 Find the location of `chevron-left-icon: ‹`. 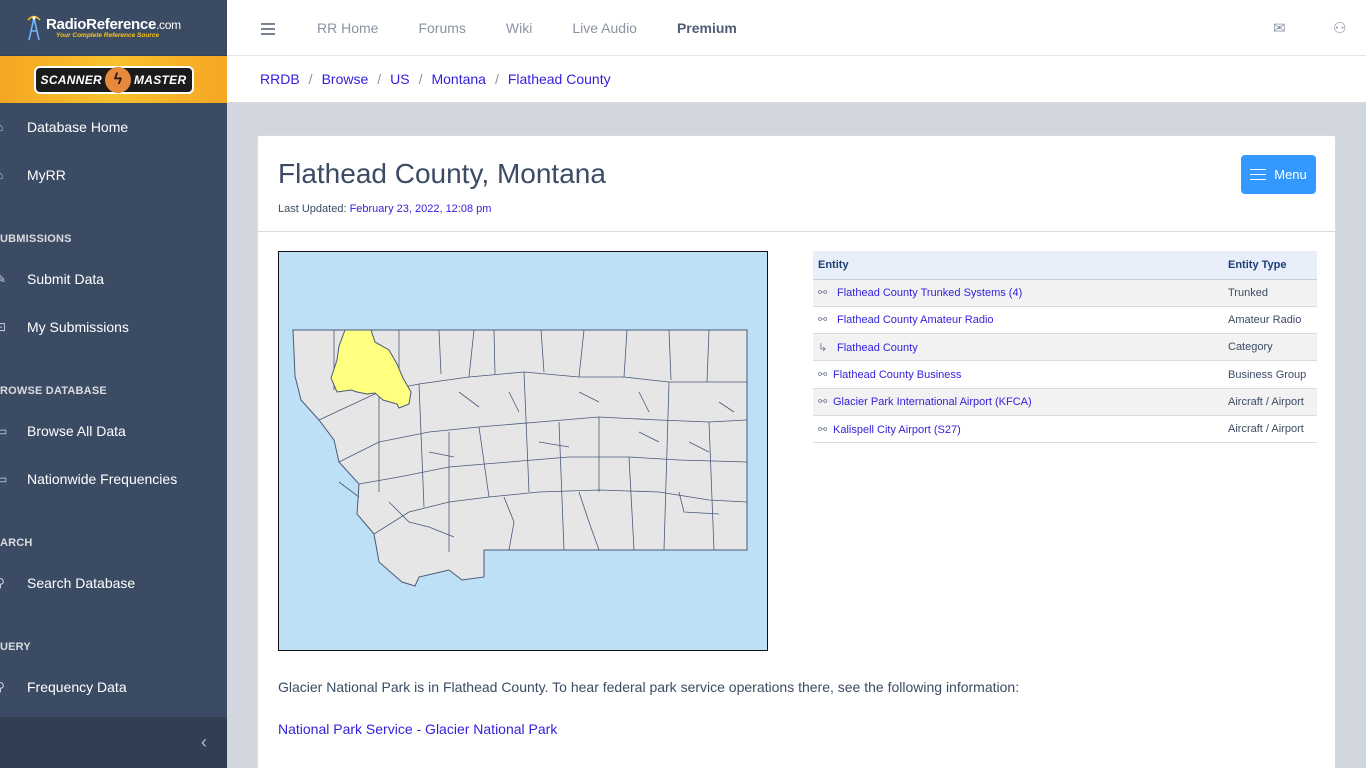

chevron-left-icon: ‹ is located at coordinates (204, 742).